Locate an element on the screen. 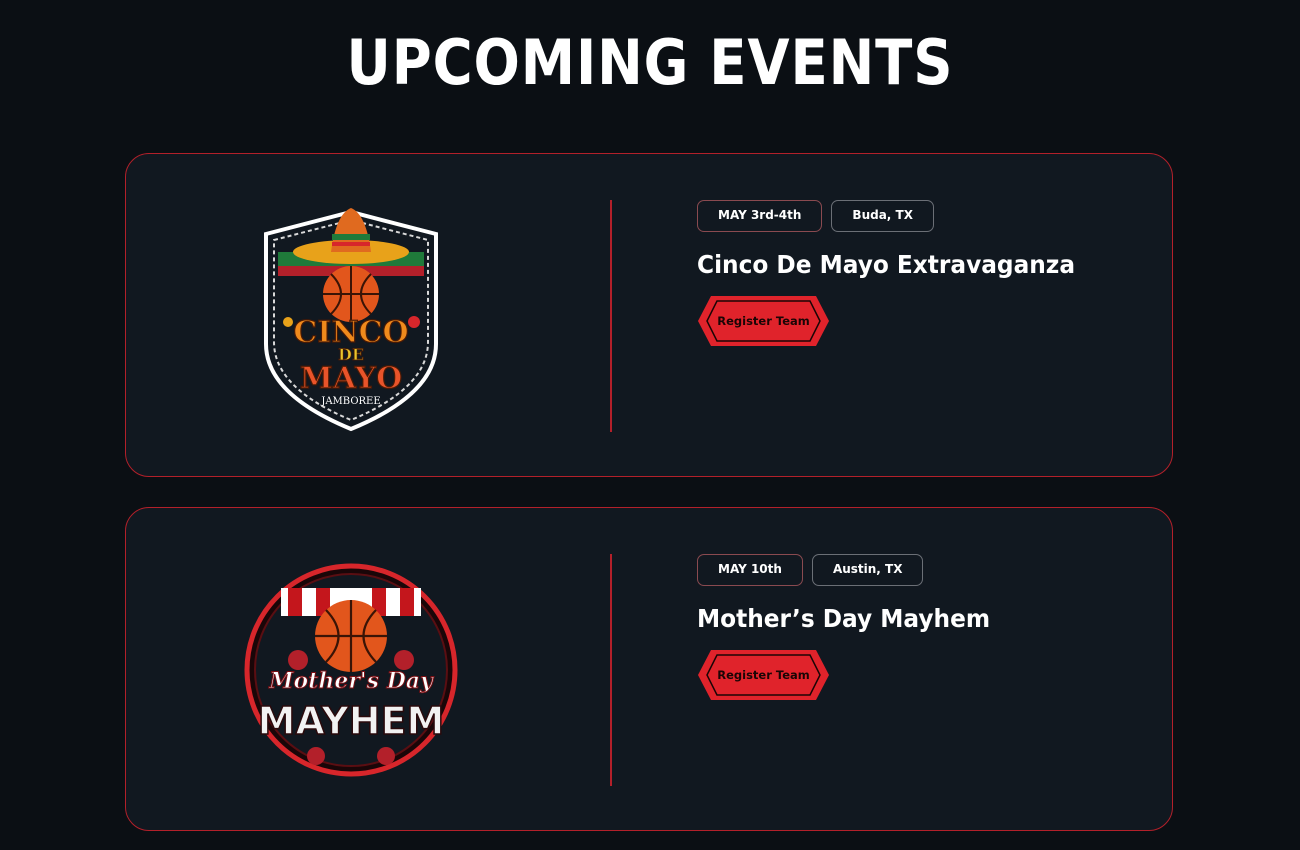  event-location-badge: Austin, TX is located at coordinates (867, 570).